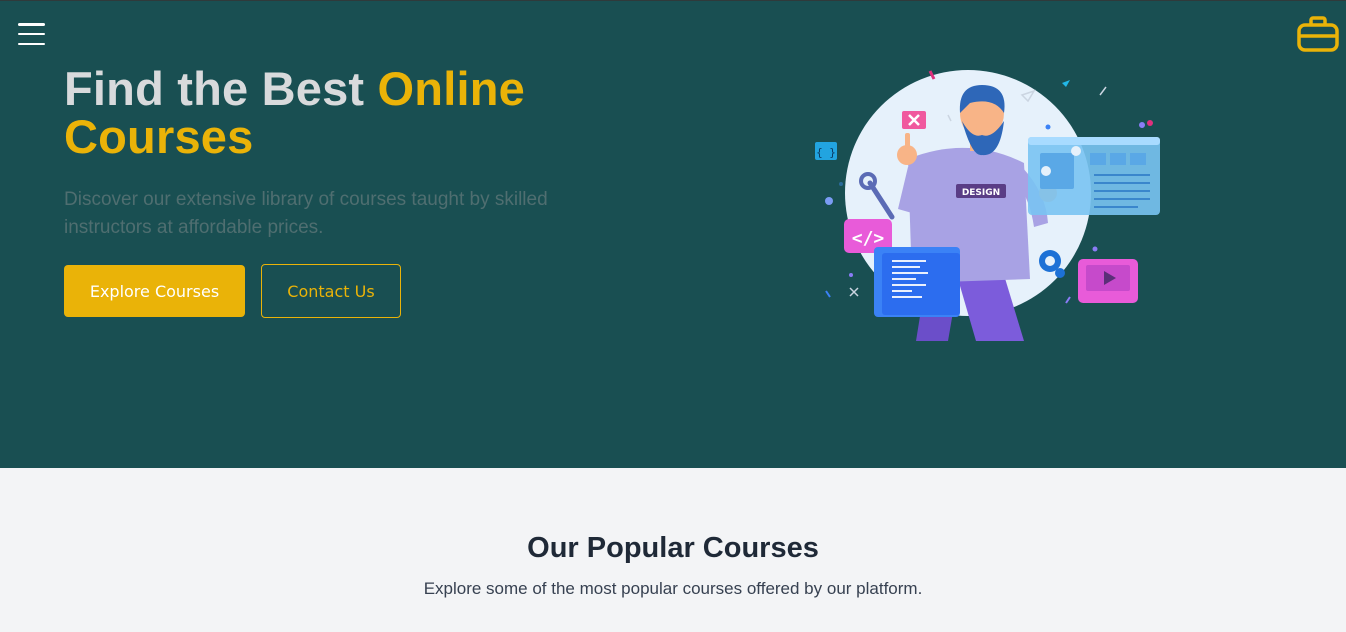 The image size is (1346, 632). I want to click on hamburger-menu-icon, so click(32, 34).